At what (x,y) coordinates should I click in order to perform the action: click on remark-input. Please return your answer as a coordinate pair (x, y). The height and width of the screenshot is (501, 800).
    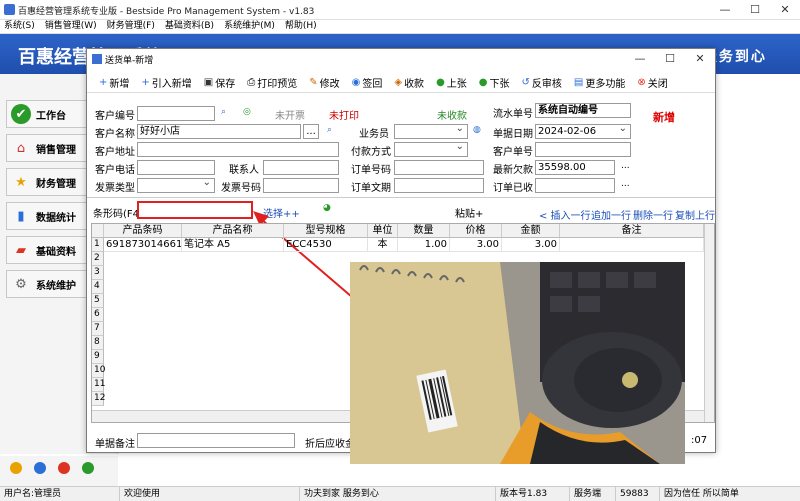
    Looking at the image, I should click on (216, 440).